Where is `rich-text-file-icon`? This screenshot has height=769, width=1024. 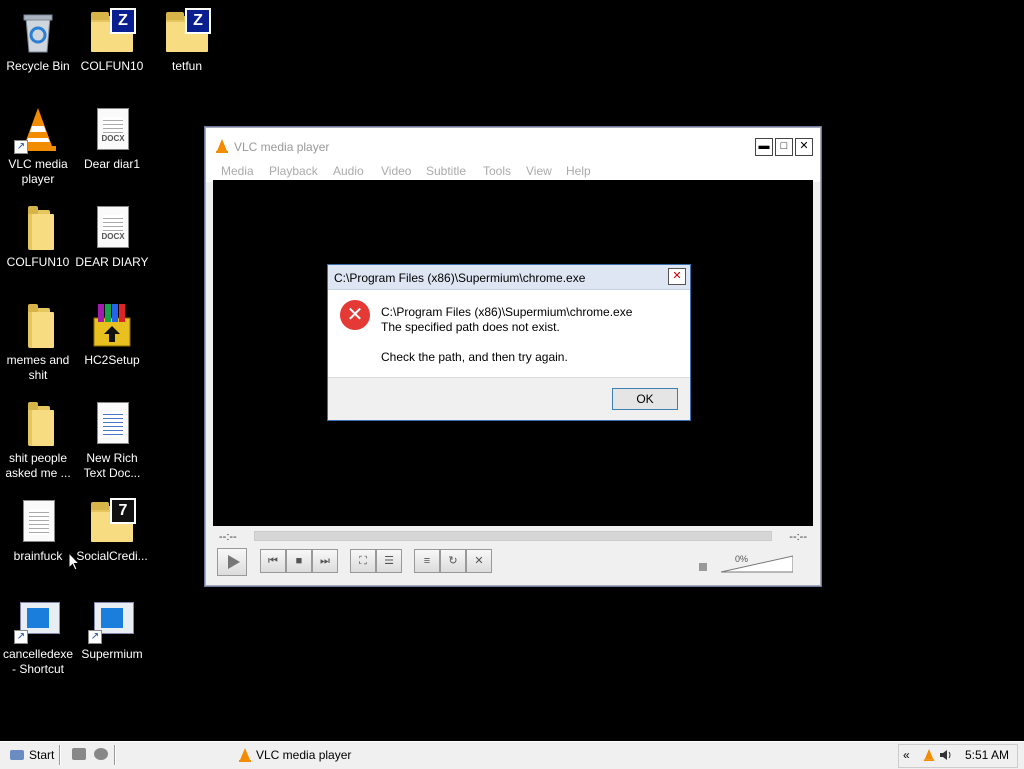
rich-text-file-icon is located at coordinates (112, 424).